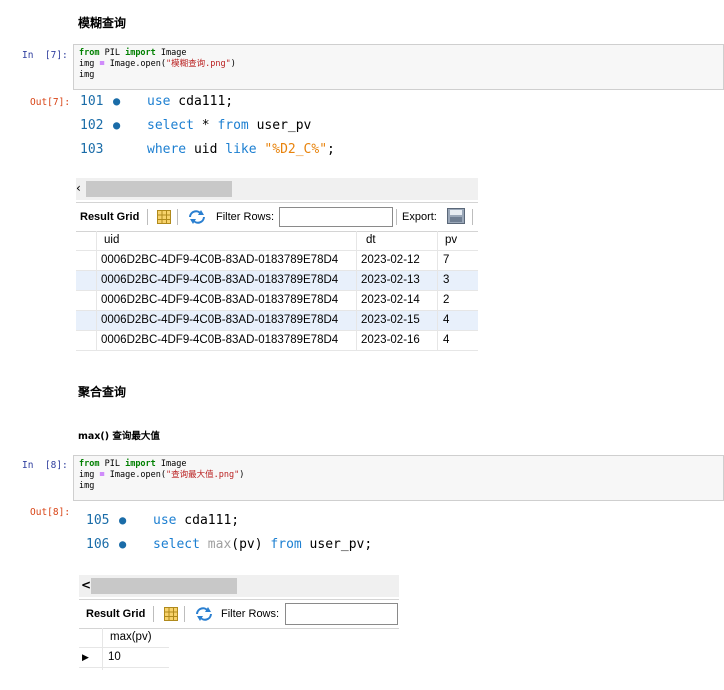  I want to click on result-grid-toolbar: Result Grid Filter Rows: Export:, so click(277, 217).